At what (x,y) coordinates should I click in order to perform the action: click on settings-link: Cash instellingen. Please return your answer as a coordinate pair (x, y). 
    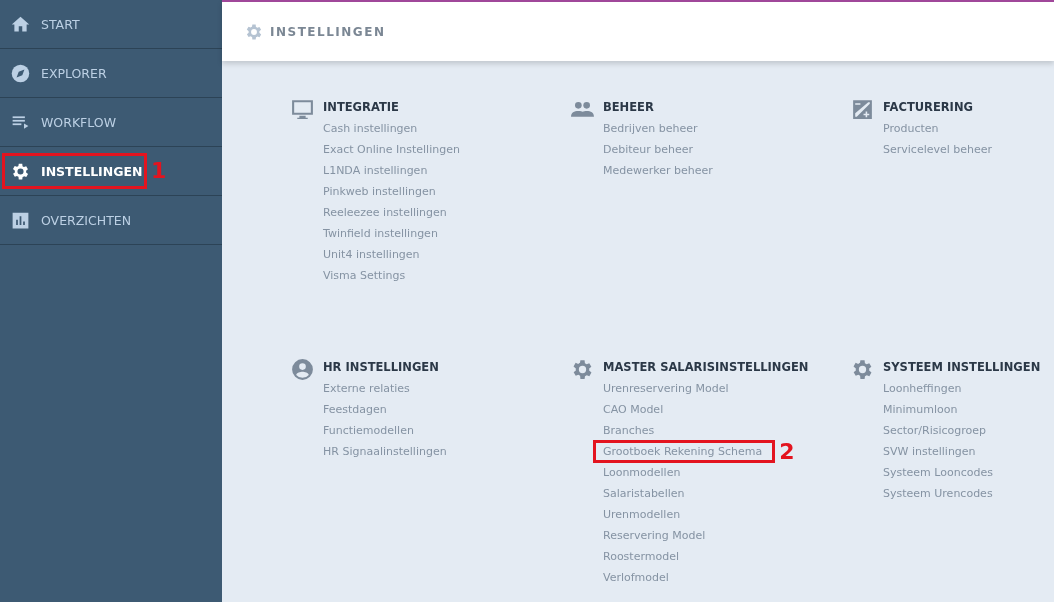
    Looking at the image, I should click on (370, 128).